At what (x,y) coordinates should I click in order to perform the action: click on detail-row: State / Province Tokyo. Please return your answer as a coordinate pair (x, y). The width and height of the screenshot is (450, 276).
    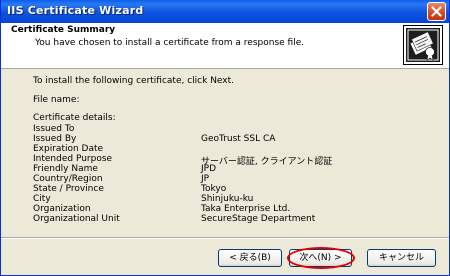
    Looking at the image, I should click on (233, 189).